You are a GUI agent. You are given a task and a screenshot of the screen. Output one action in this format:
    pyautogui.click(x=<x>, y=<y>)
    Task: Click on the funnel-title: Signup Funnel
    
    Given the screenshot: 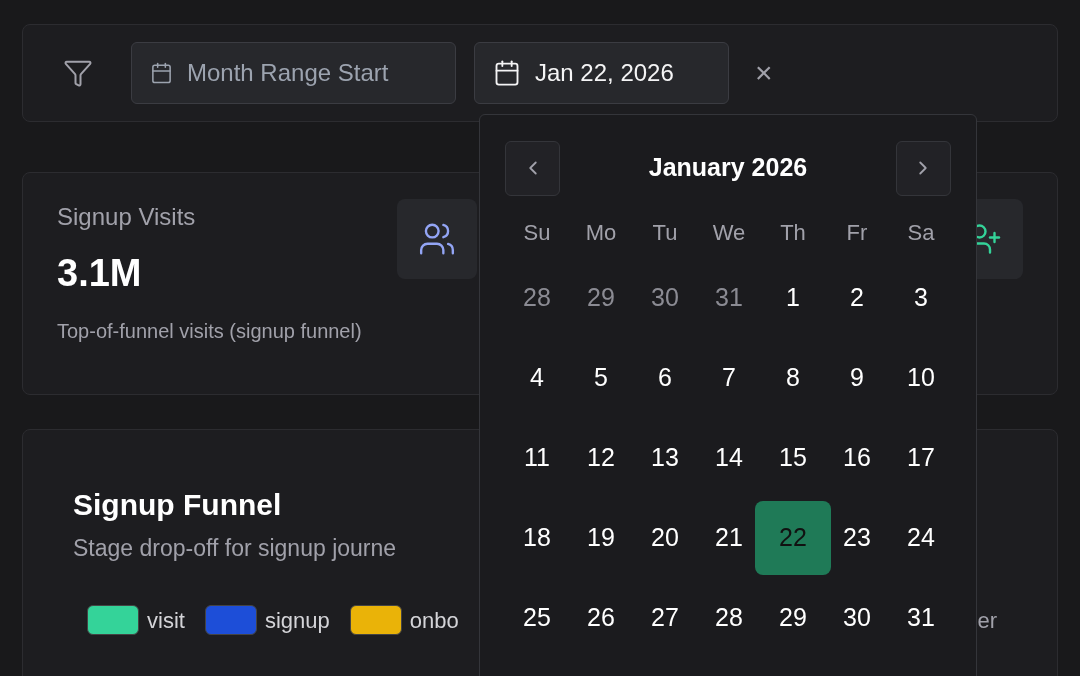 What is the action you would take?
    pyautogui.click(x=178, y=505)
    